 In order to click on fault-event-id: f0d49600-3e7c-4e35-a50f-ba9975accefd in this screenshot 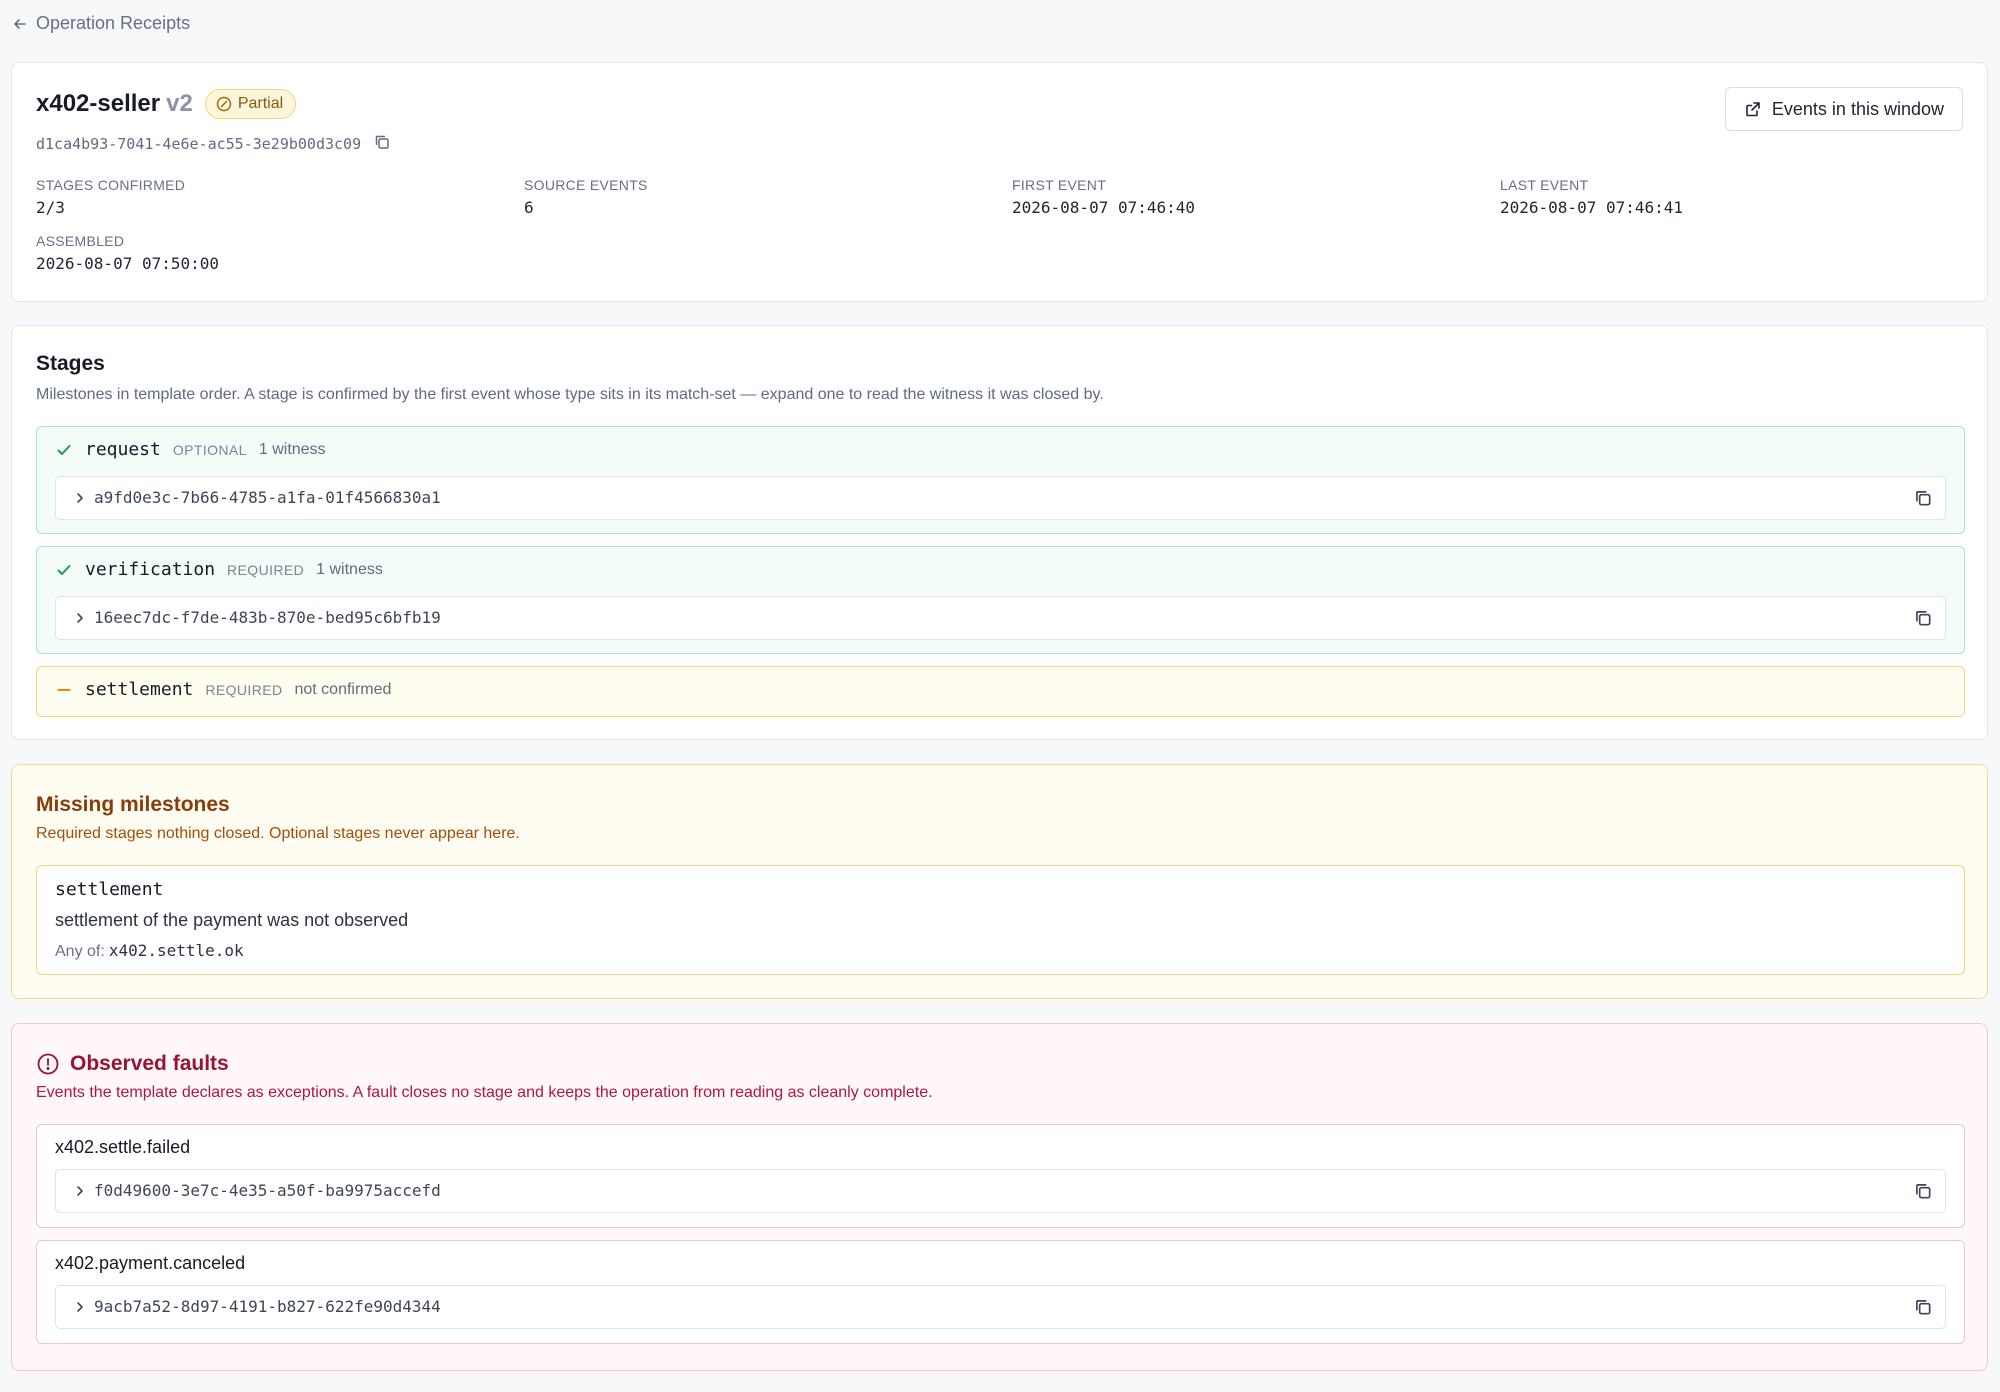, I will do `click(267, 1190)`.